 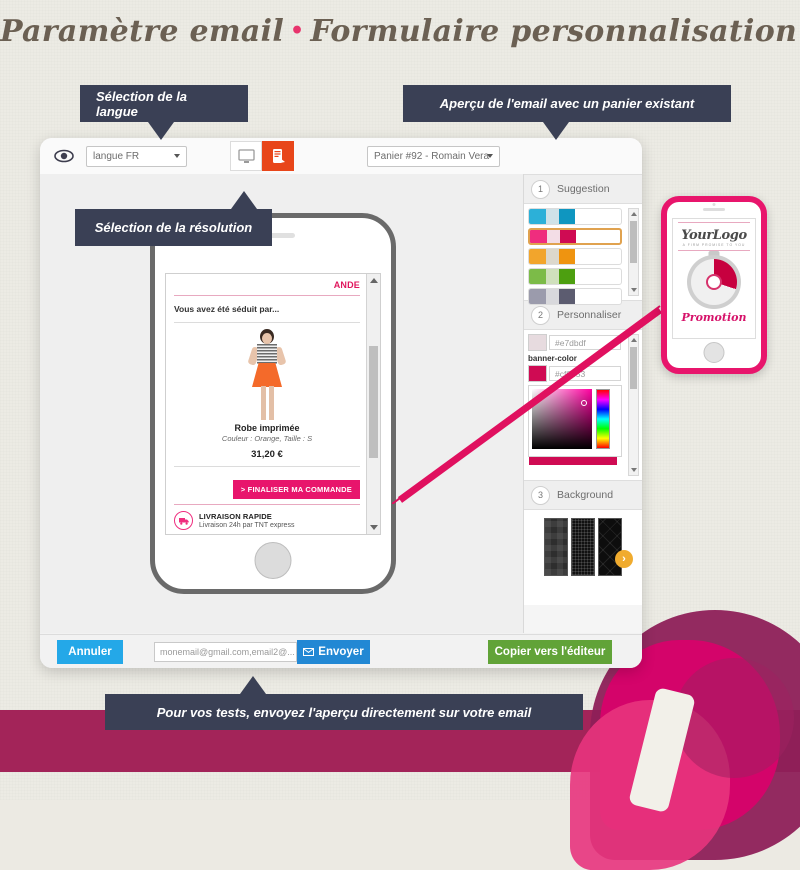 I want to click on suggestion-scrollbar, so click(x=633, y=252).